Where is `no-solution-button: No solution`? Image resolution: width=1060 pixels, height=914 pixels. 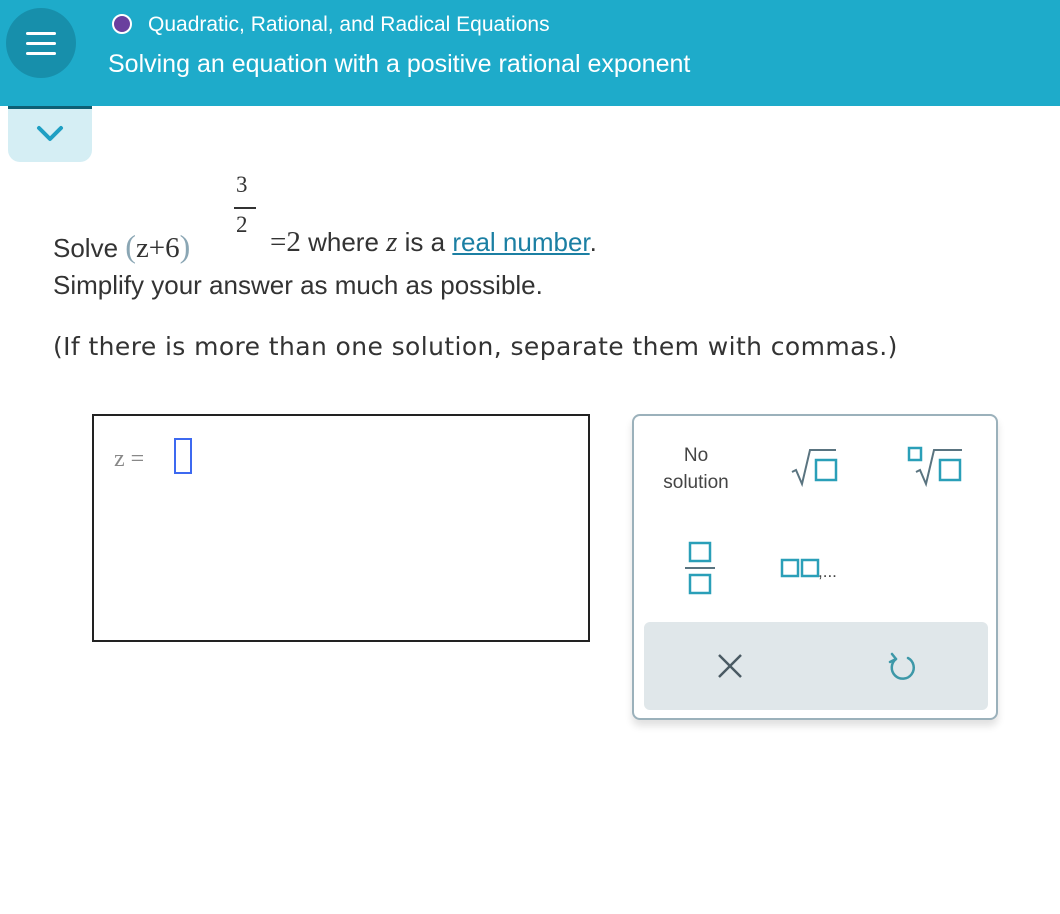 no-solution-button: No solution is located at coordinates (696, 469).